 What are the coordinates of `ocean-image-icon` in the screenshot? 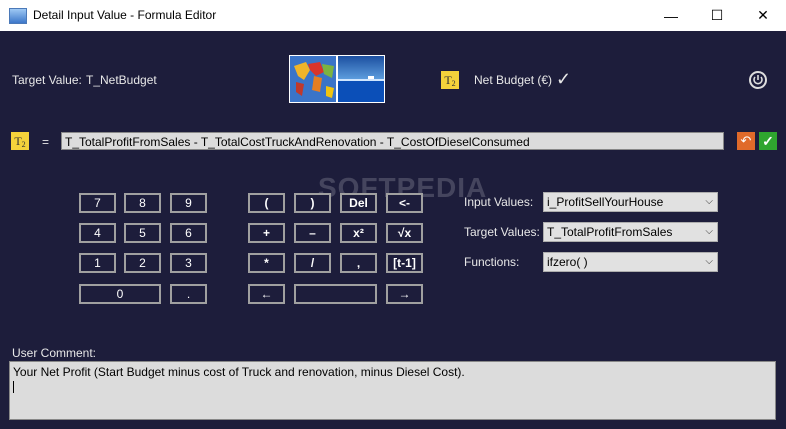 It's located at (361, 79).